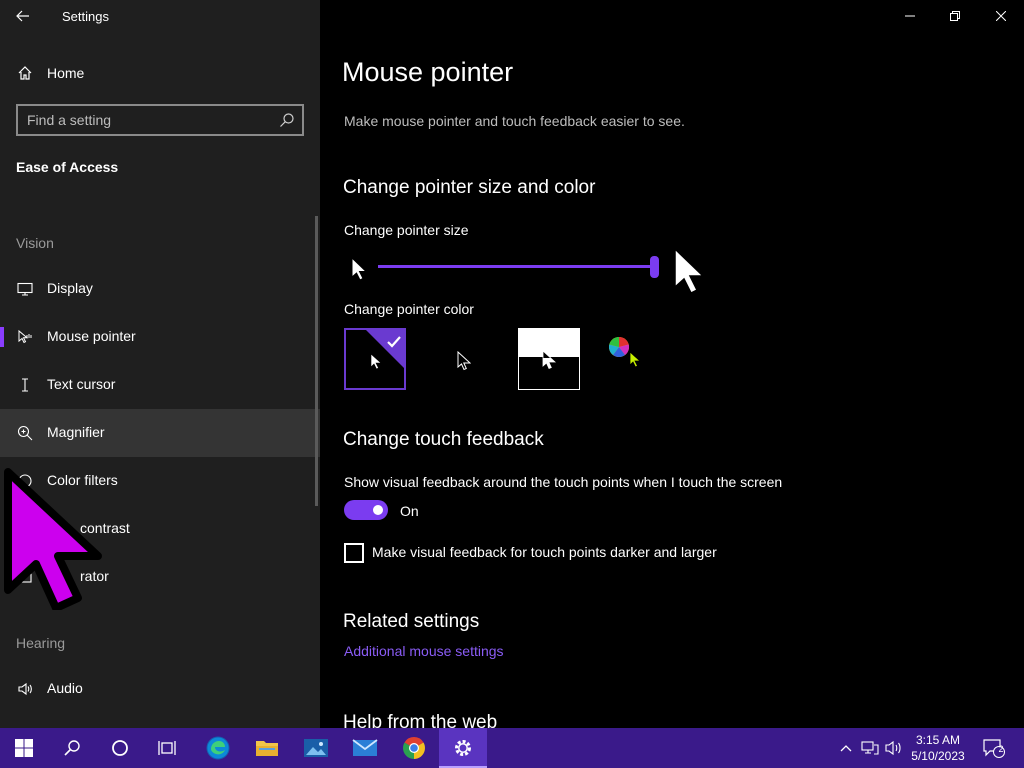  I want to click on narrator-icon, so click(25, 577).